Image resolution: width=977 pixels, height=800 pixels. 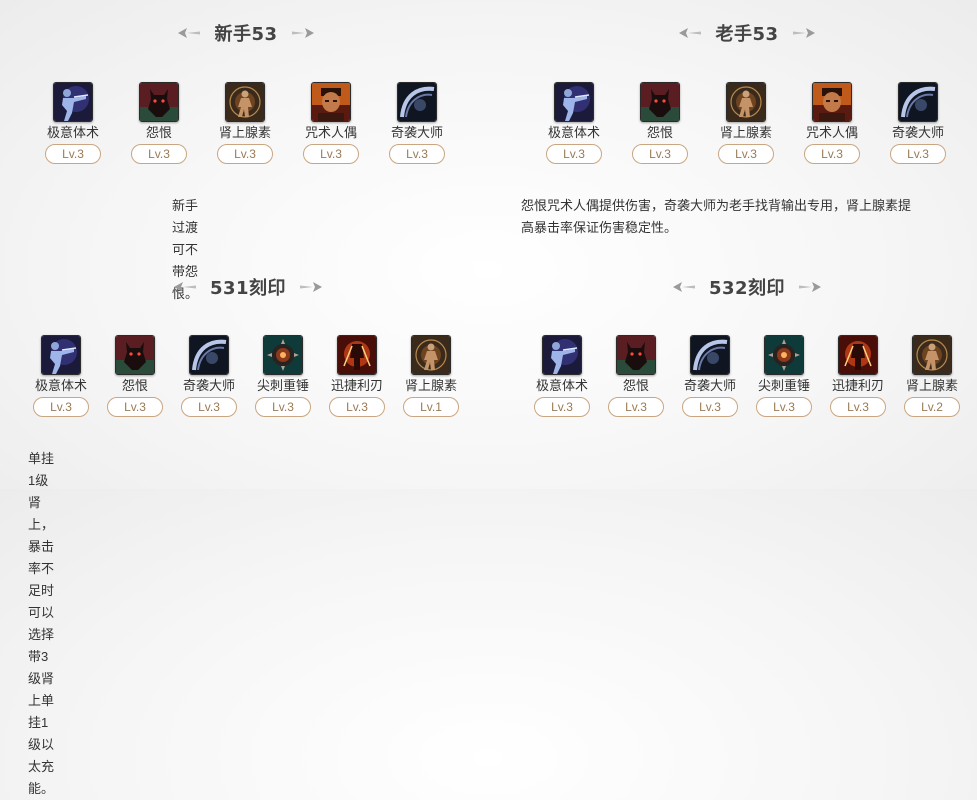 What do you see at coordinates (356, 385) in the screenshot?
I see `skill-name: 迅捷利刃` at bounding box center [356, 385].